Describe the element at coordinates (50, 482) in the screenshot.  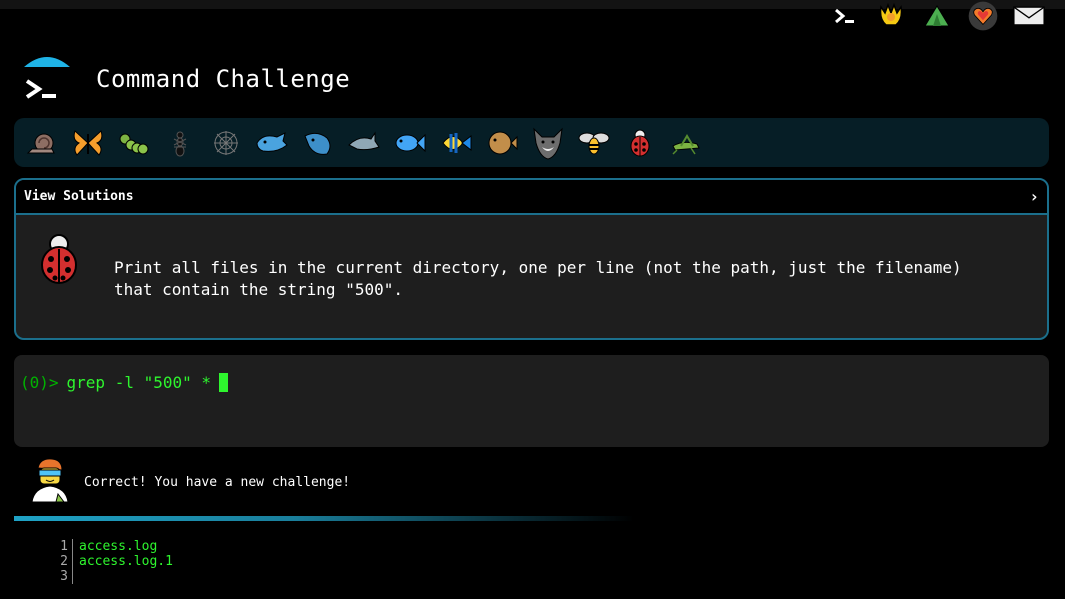
I see `scientist-avatar-icon` at that location.